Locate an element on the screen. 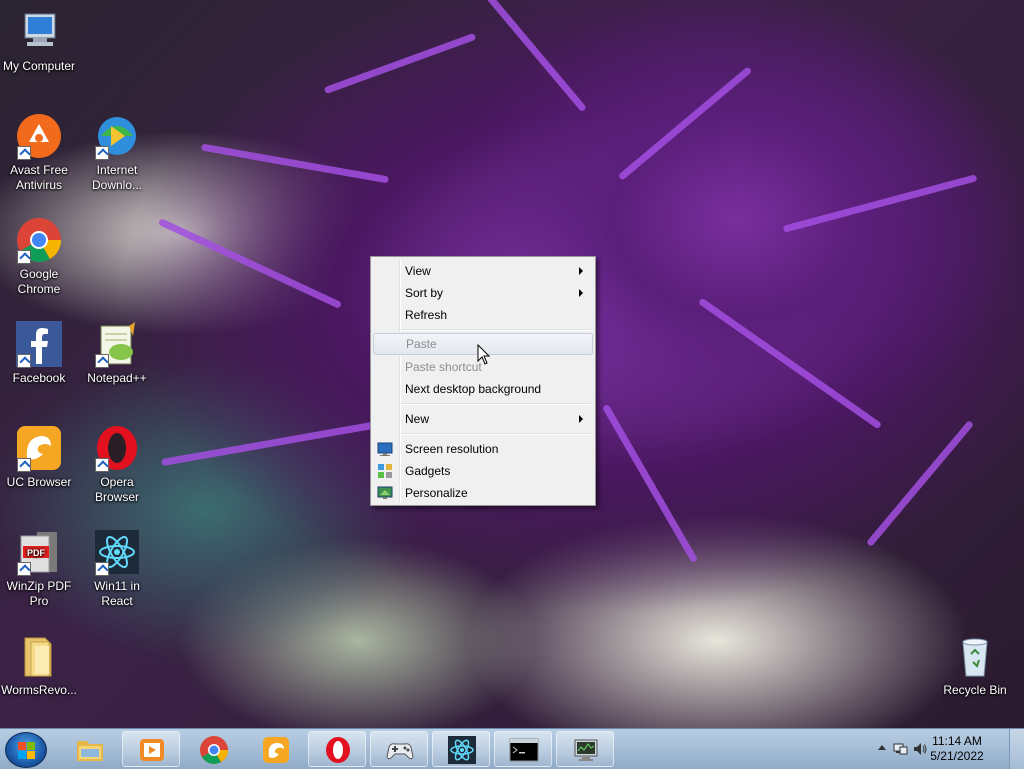 This screenshot has width=1024, height=769. desktop-icon-my-computer: My Computer is located at coordinates (39, 41).